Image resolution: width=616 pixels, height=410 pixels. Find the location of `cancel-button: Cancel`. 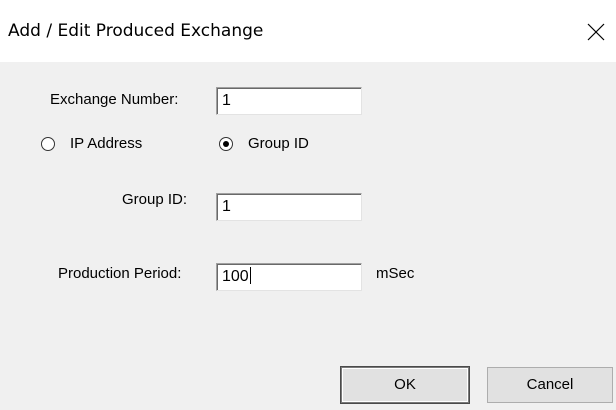

cancel-button: Cancel is located at coordinates (550, 385).